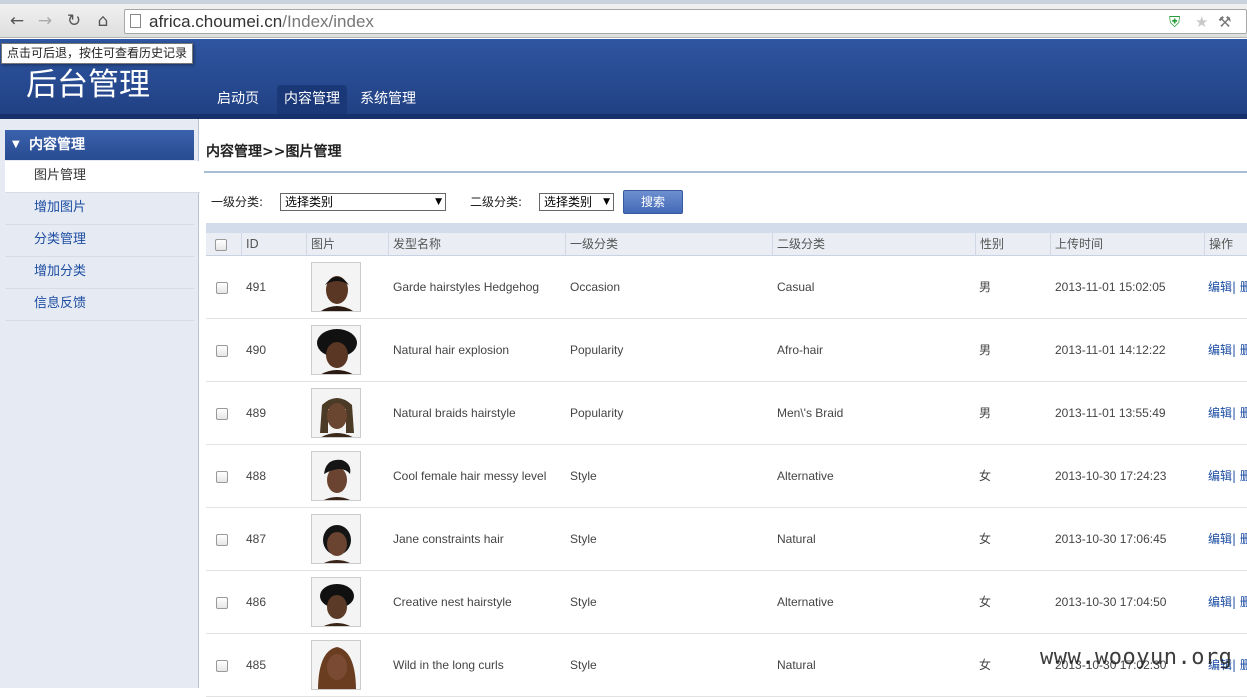  I want to click on sidebar-item-feedback: 信息反馈, so click(99, 305).